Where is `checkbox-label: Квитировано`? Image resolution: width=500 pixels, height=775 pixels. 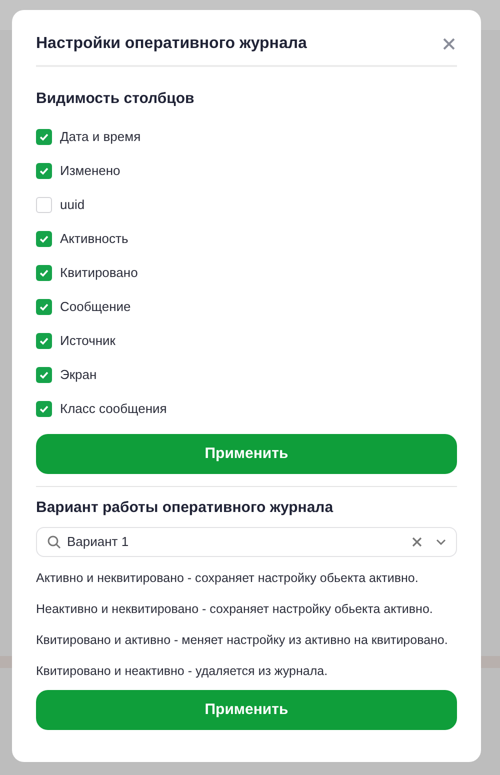
checkbox-label: Квитировано is located at coordinates (99, 273).